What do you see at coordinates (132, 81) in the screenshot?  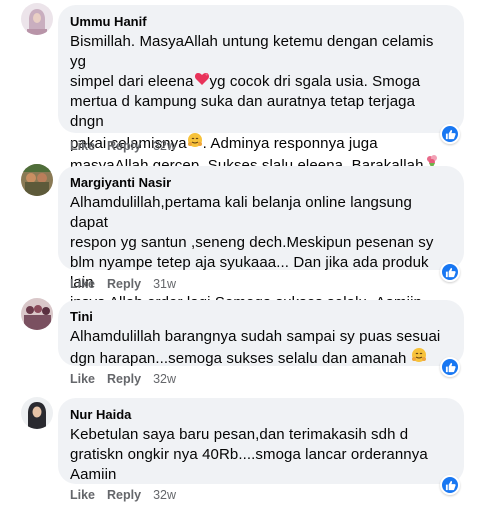 I see `comment-segment: simpel dari eleena` at bounding box center [132, 81].